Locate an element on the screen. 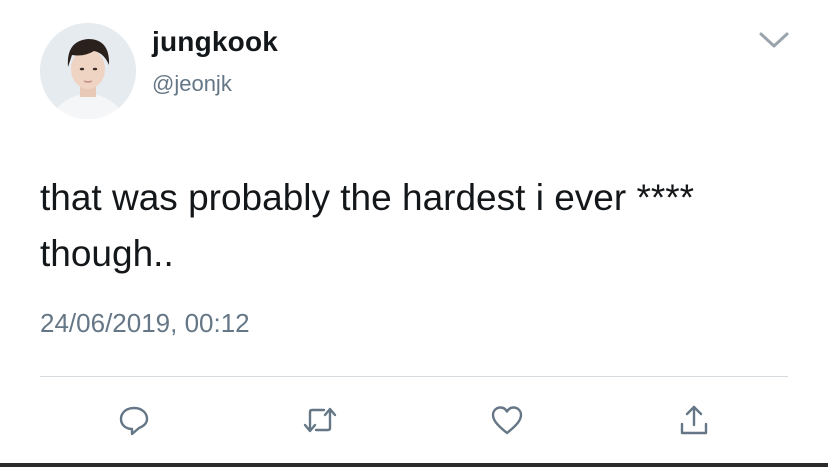  display-name: jungkook is located at coordinates (215, 42).